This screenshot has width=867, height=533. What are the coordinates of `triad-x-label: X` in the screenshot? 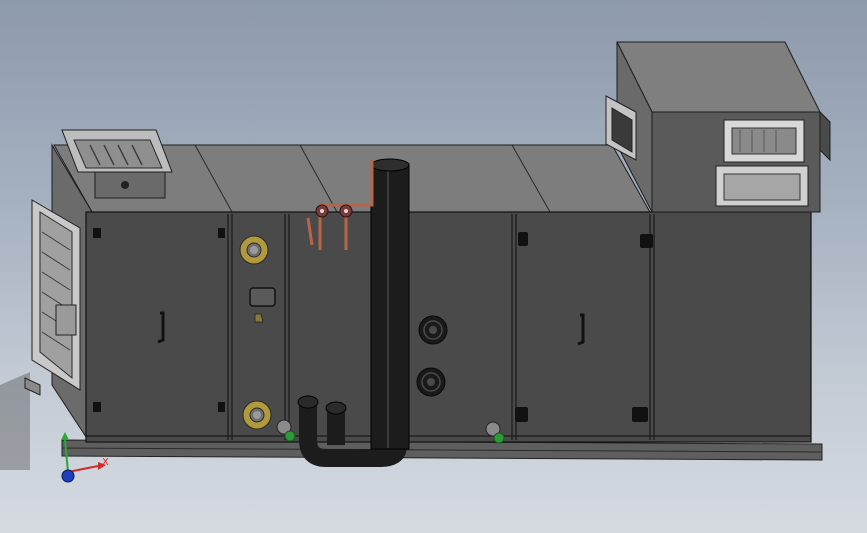 It's located at (105, 462).